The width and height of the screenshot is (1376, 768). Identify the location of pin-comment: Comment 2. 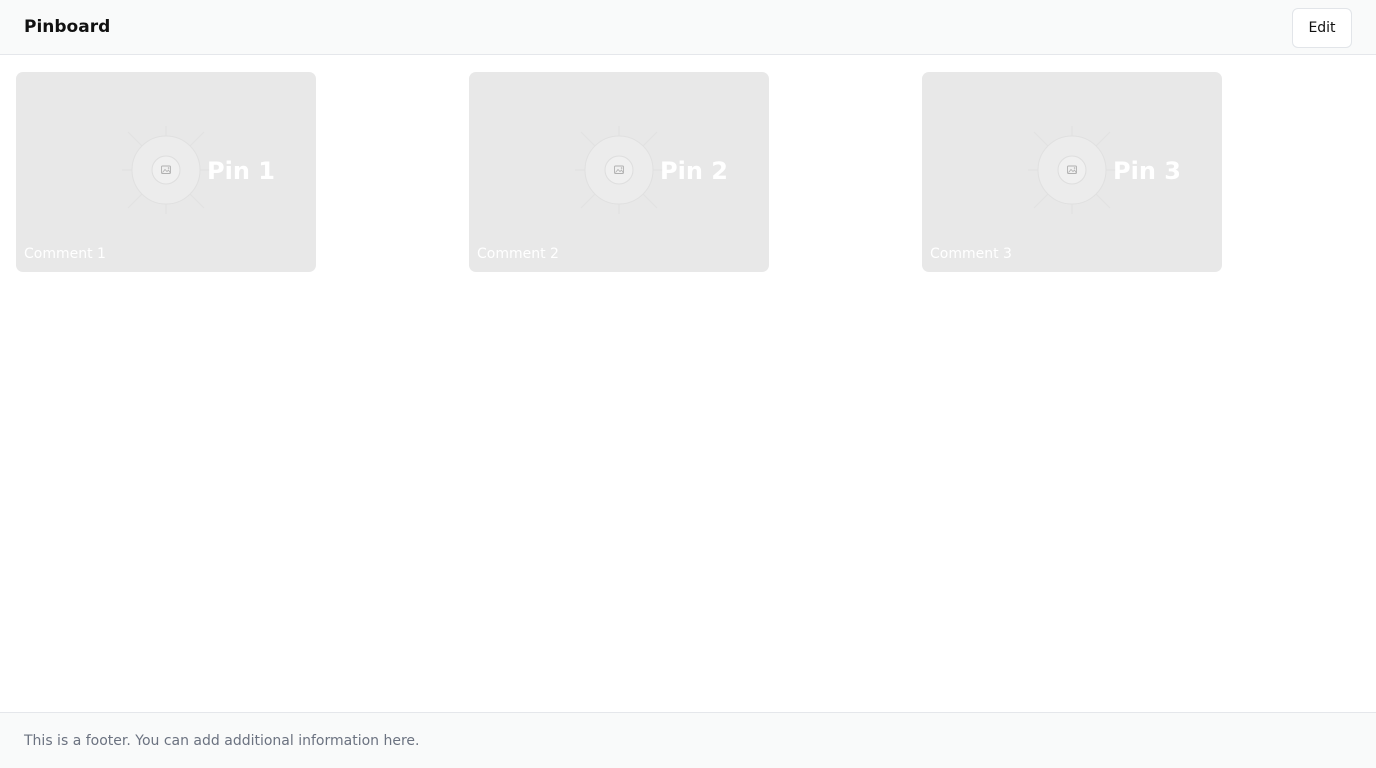
(518, 254).